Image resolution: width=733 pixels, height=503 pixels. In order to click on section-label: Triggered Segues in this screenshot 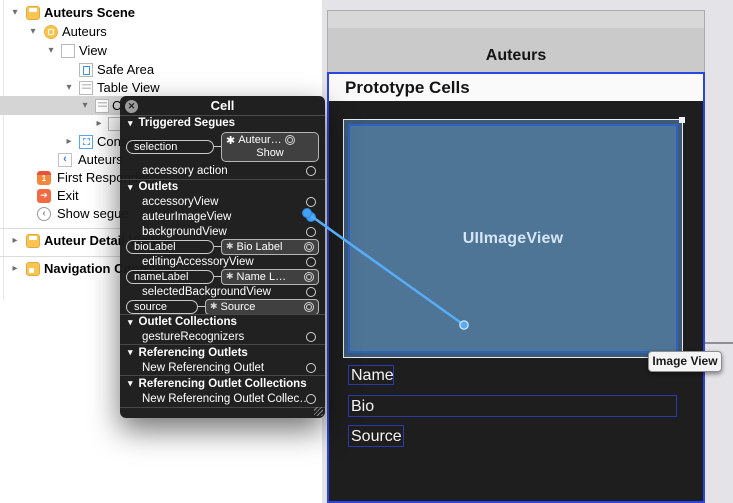, I will do `click(187, 123)`.